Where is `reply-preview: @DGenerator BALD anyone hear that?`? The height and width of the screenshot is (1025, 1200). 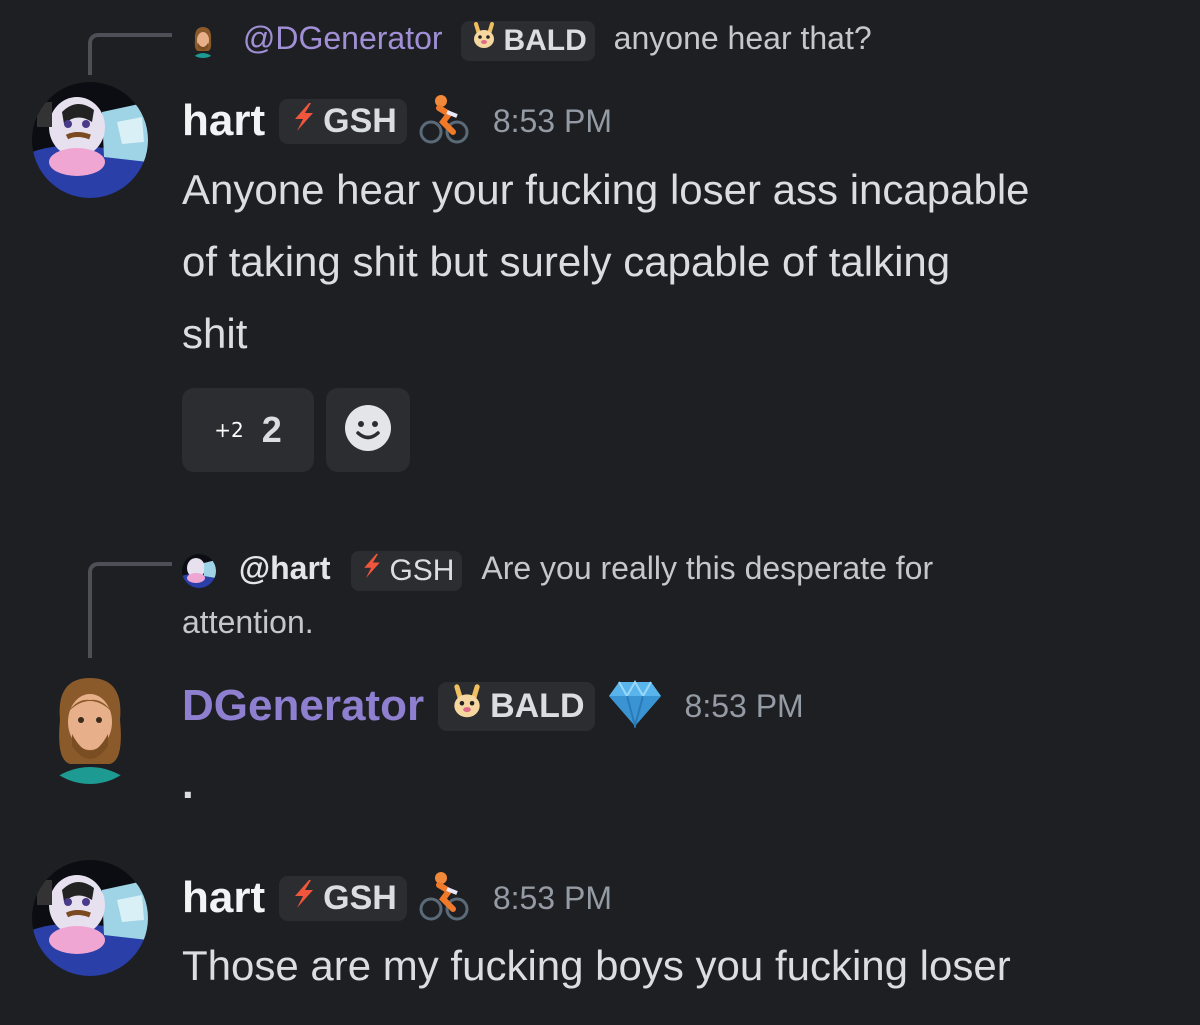
reply-preview: @DGenerator BALD anyone hear that? is located at coordinates (529, 39).